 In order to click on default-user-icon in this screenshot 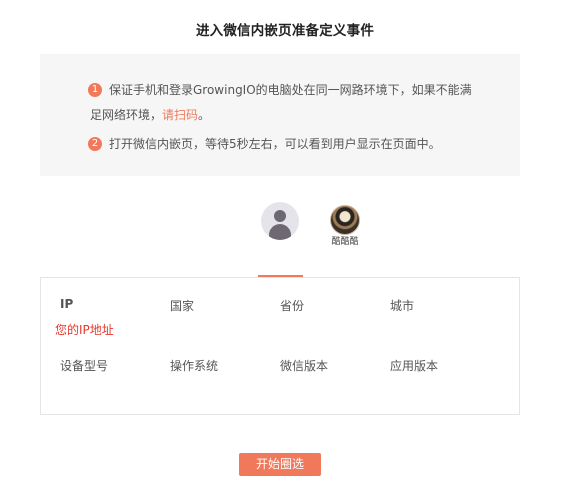, I will do `click(280, 221)`.